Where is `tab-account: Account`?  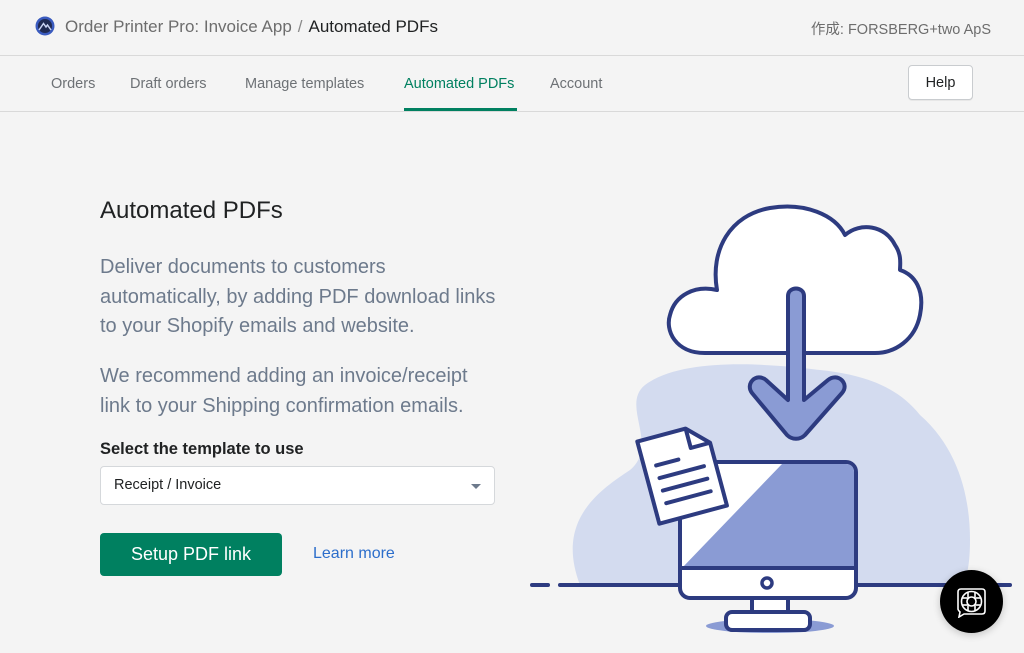
tab-account: Account is located at coordinates (576, 84).